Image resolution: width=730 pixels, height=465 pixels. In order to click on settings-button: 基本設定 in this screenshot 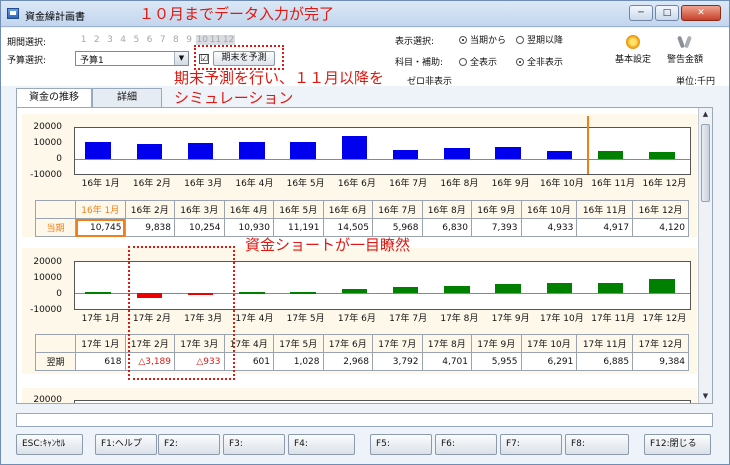, I will do `click(633, 50)`.